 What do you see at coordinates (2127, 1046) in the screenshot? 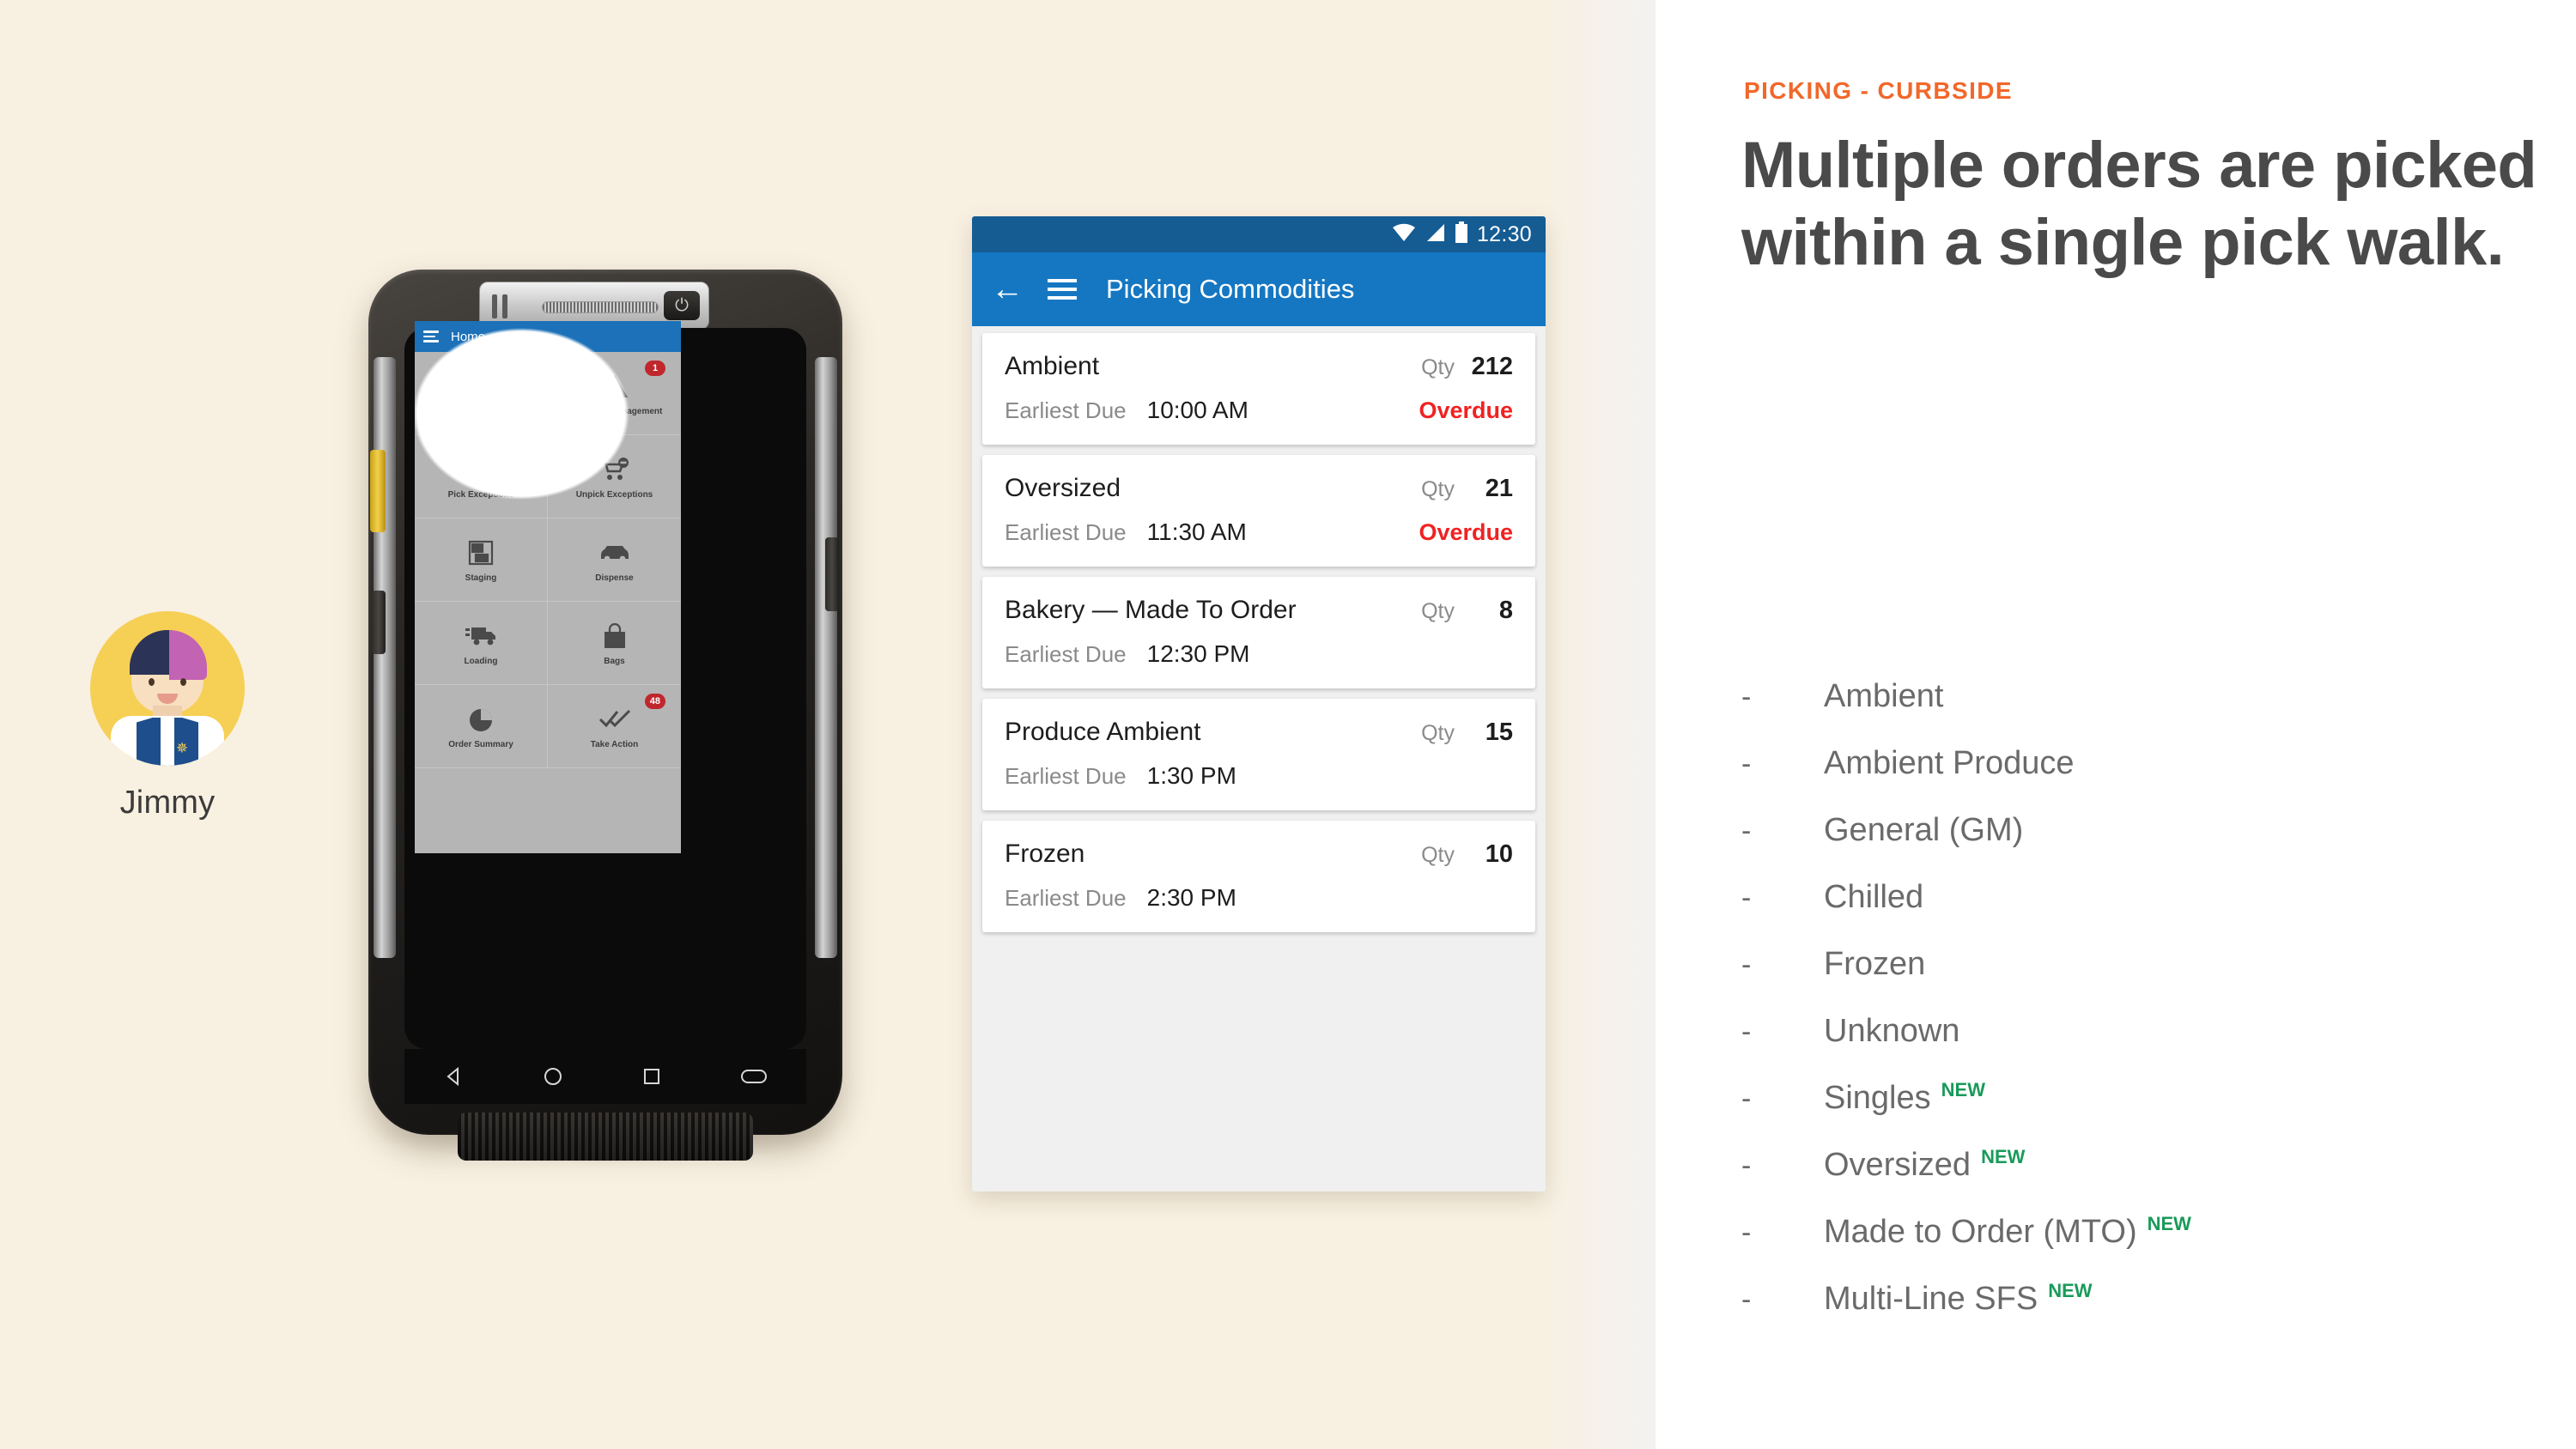
I see `list-item: - Unknown` at bounding box center [2127, 1046].